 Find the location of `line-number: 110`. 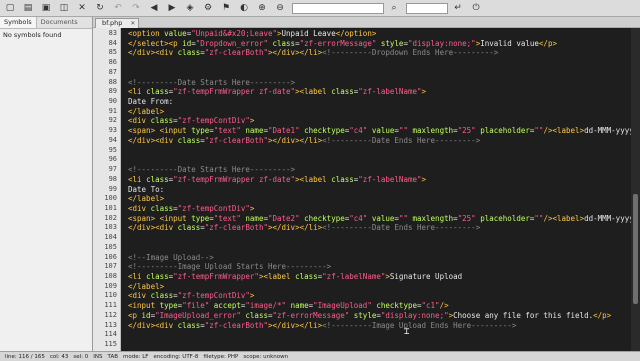

line-number: 110 is located at coordinates (110, 295).